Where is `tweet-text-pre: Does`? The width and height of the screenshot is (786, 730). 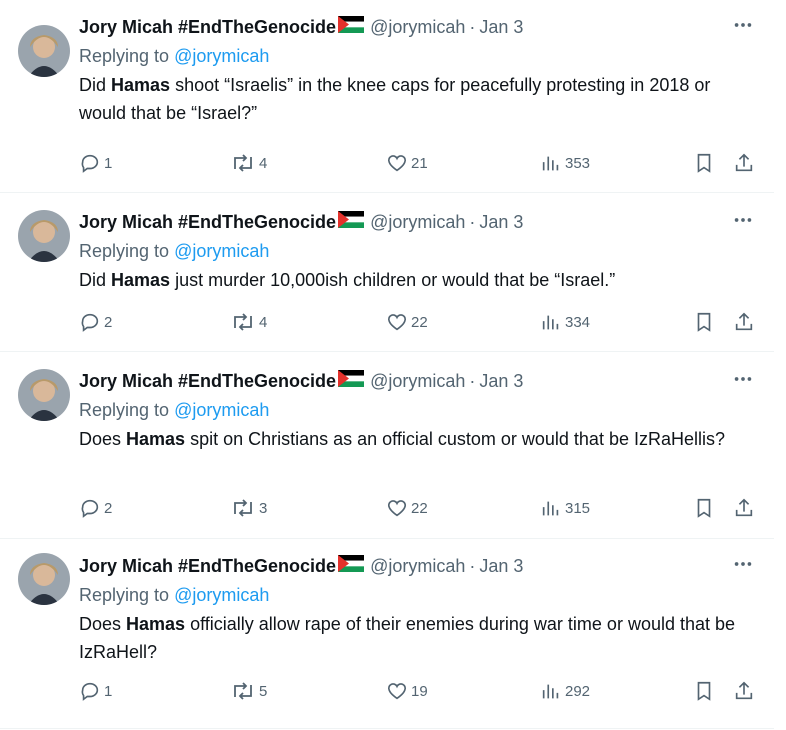 tweet-text-pre: Does is located at coordinates (103, 439).